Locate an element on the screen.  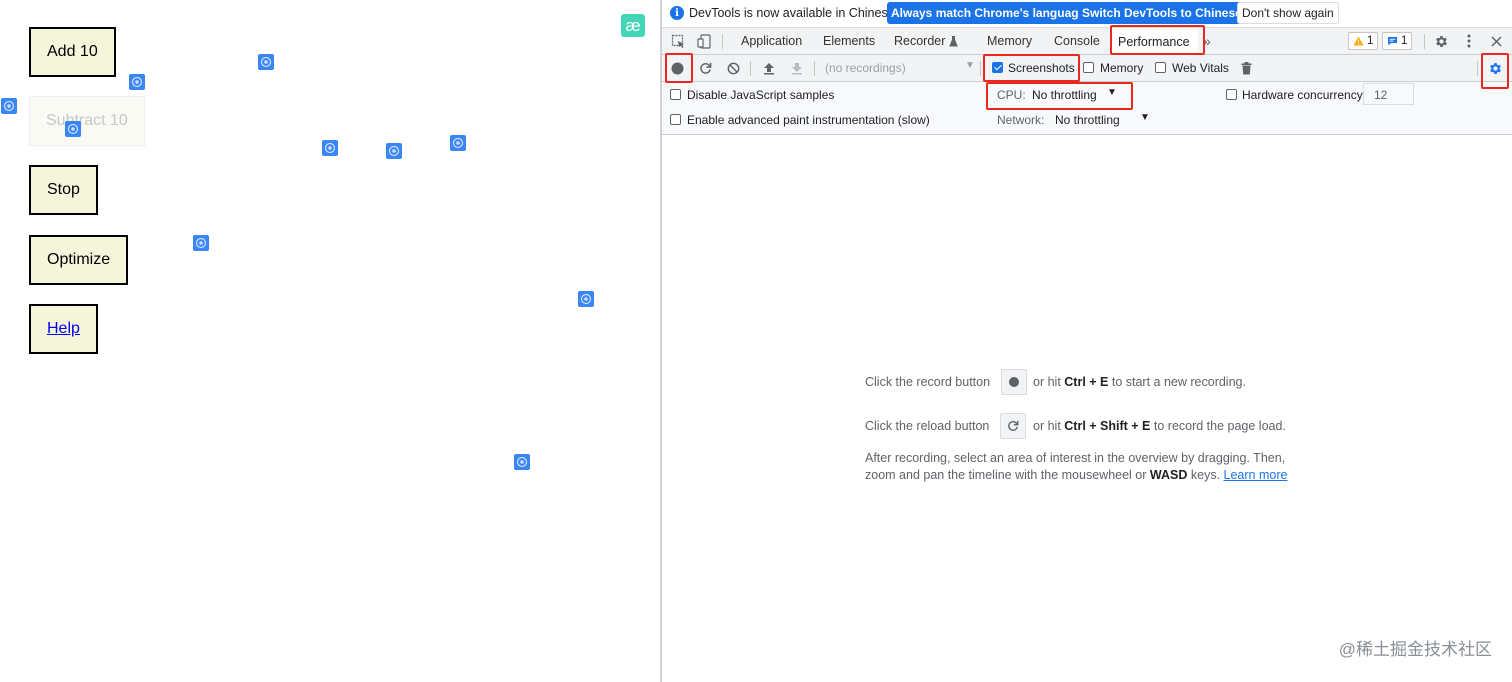
clear-button is located at coordinates (733, 68).